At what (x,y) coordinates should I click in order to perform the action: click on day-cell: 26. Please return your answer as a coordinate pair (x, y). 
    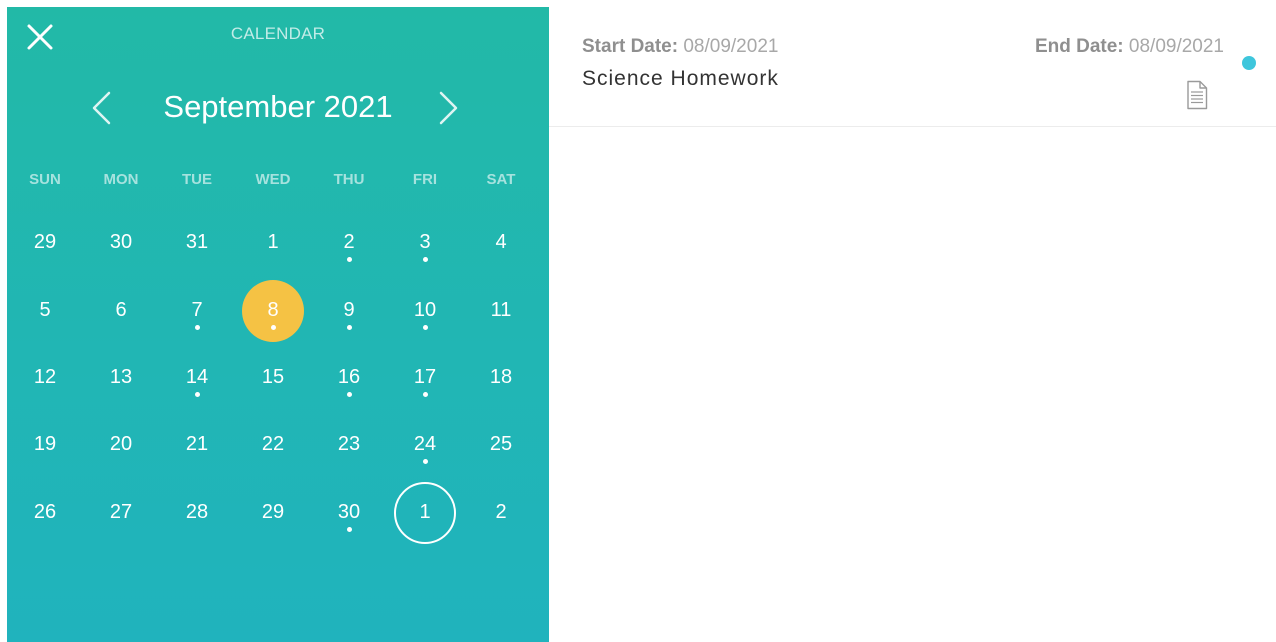
    Looking at the image, I should click on (45, 513).